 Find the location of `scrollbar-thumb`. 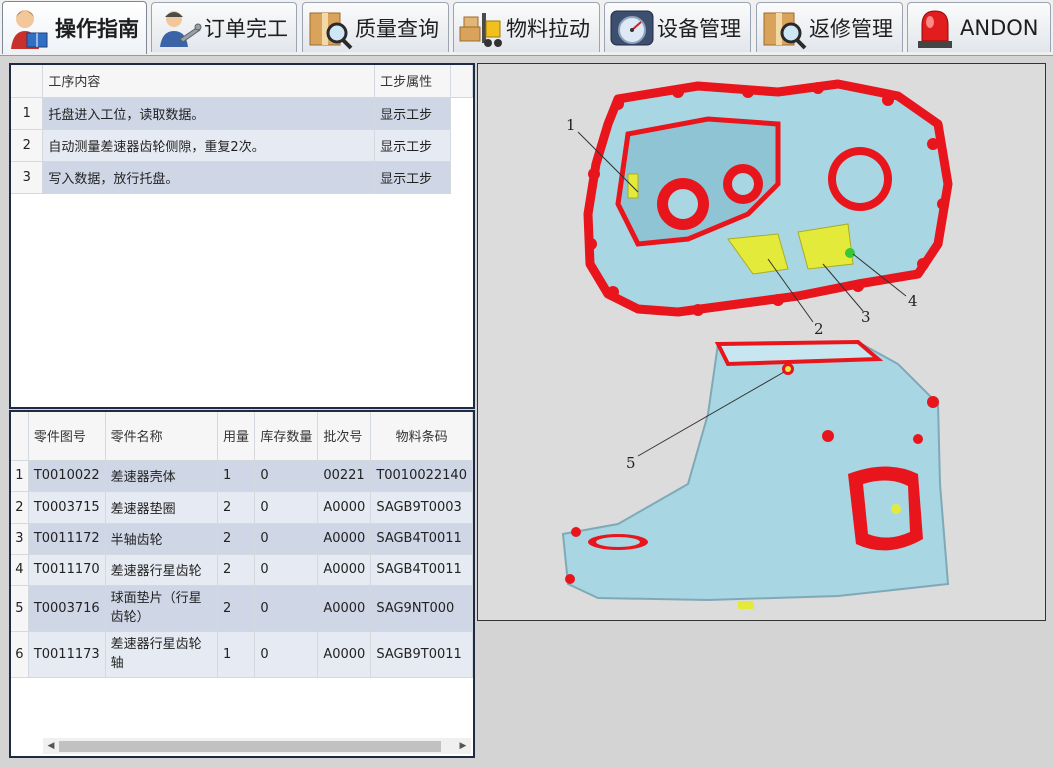

scrollbar-thumb is located at coordinates (250, 746).